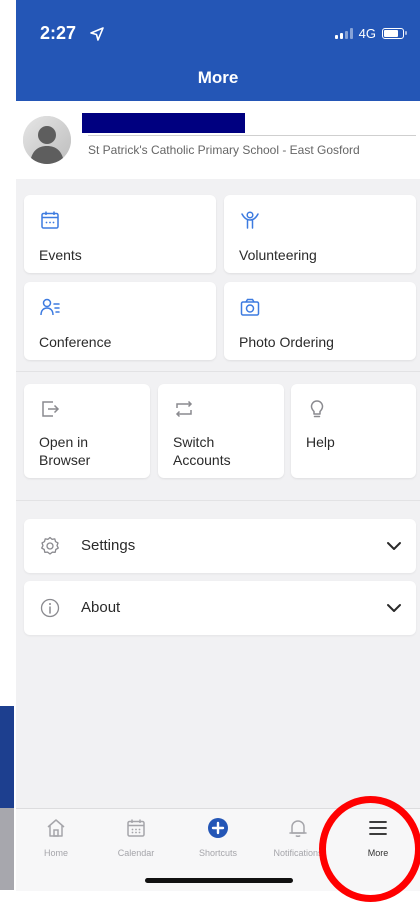  I want to click on camera-icon, so click(250, 307).